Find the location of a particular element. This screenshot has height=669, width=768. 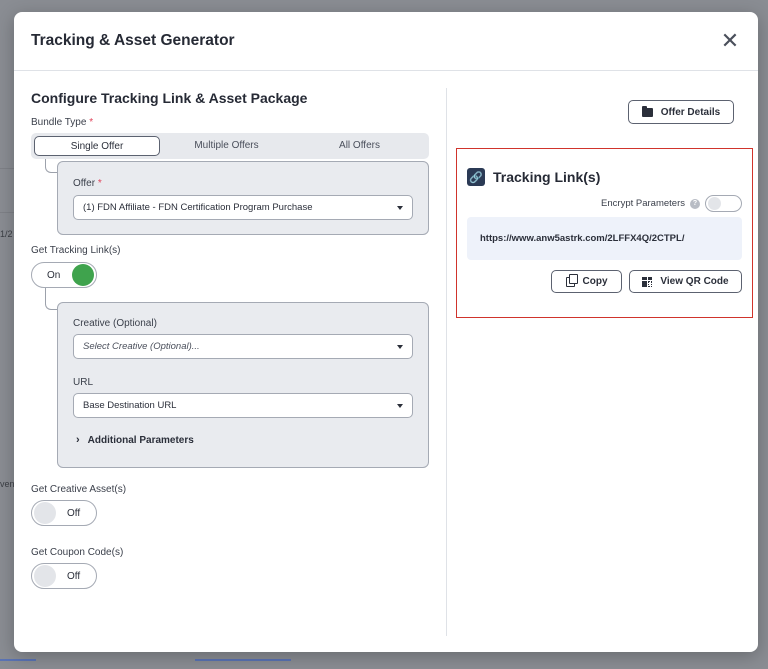

bundle-option-single: Single Offer is located at coordinates (97, 146).